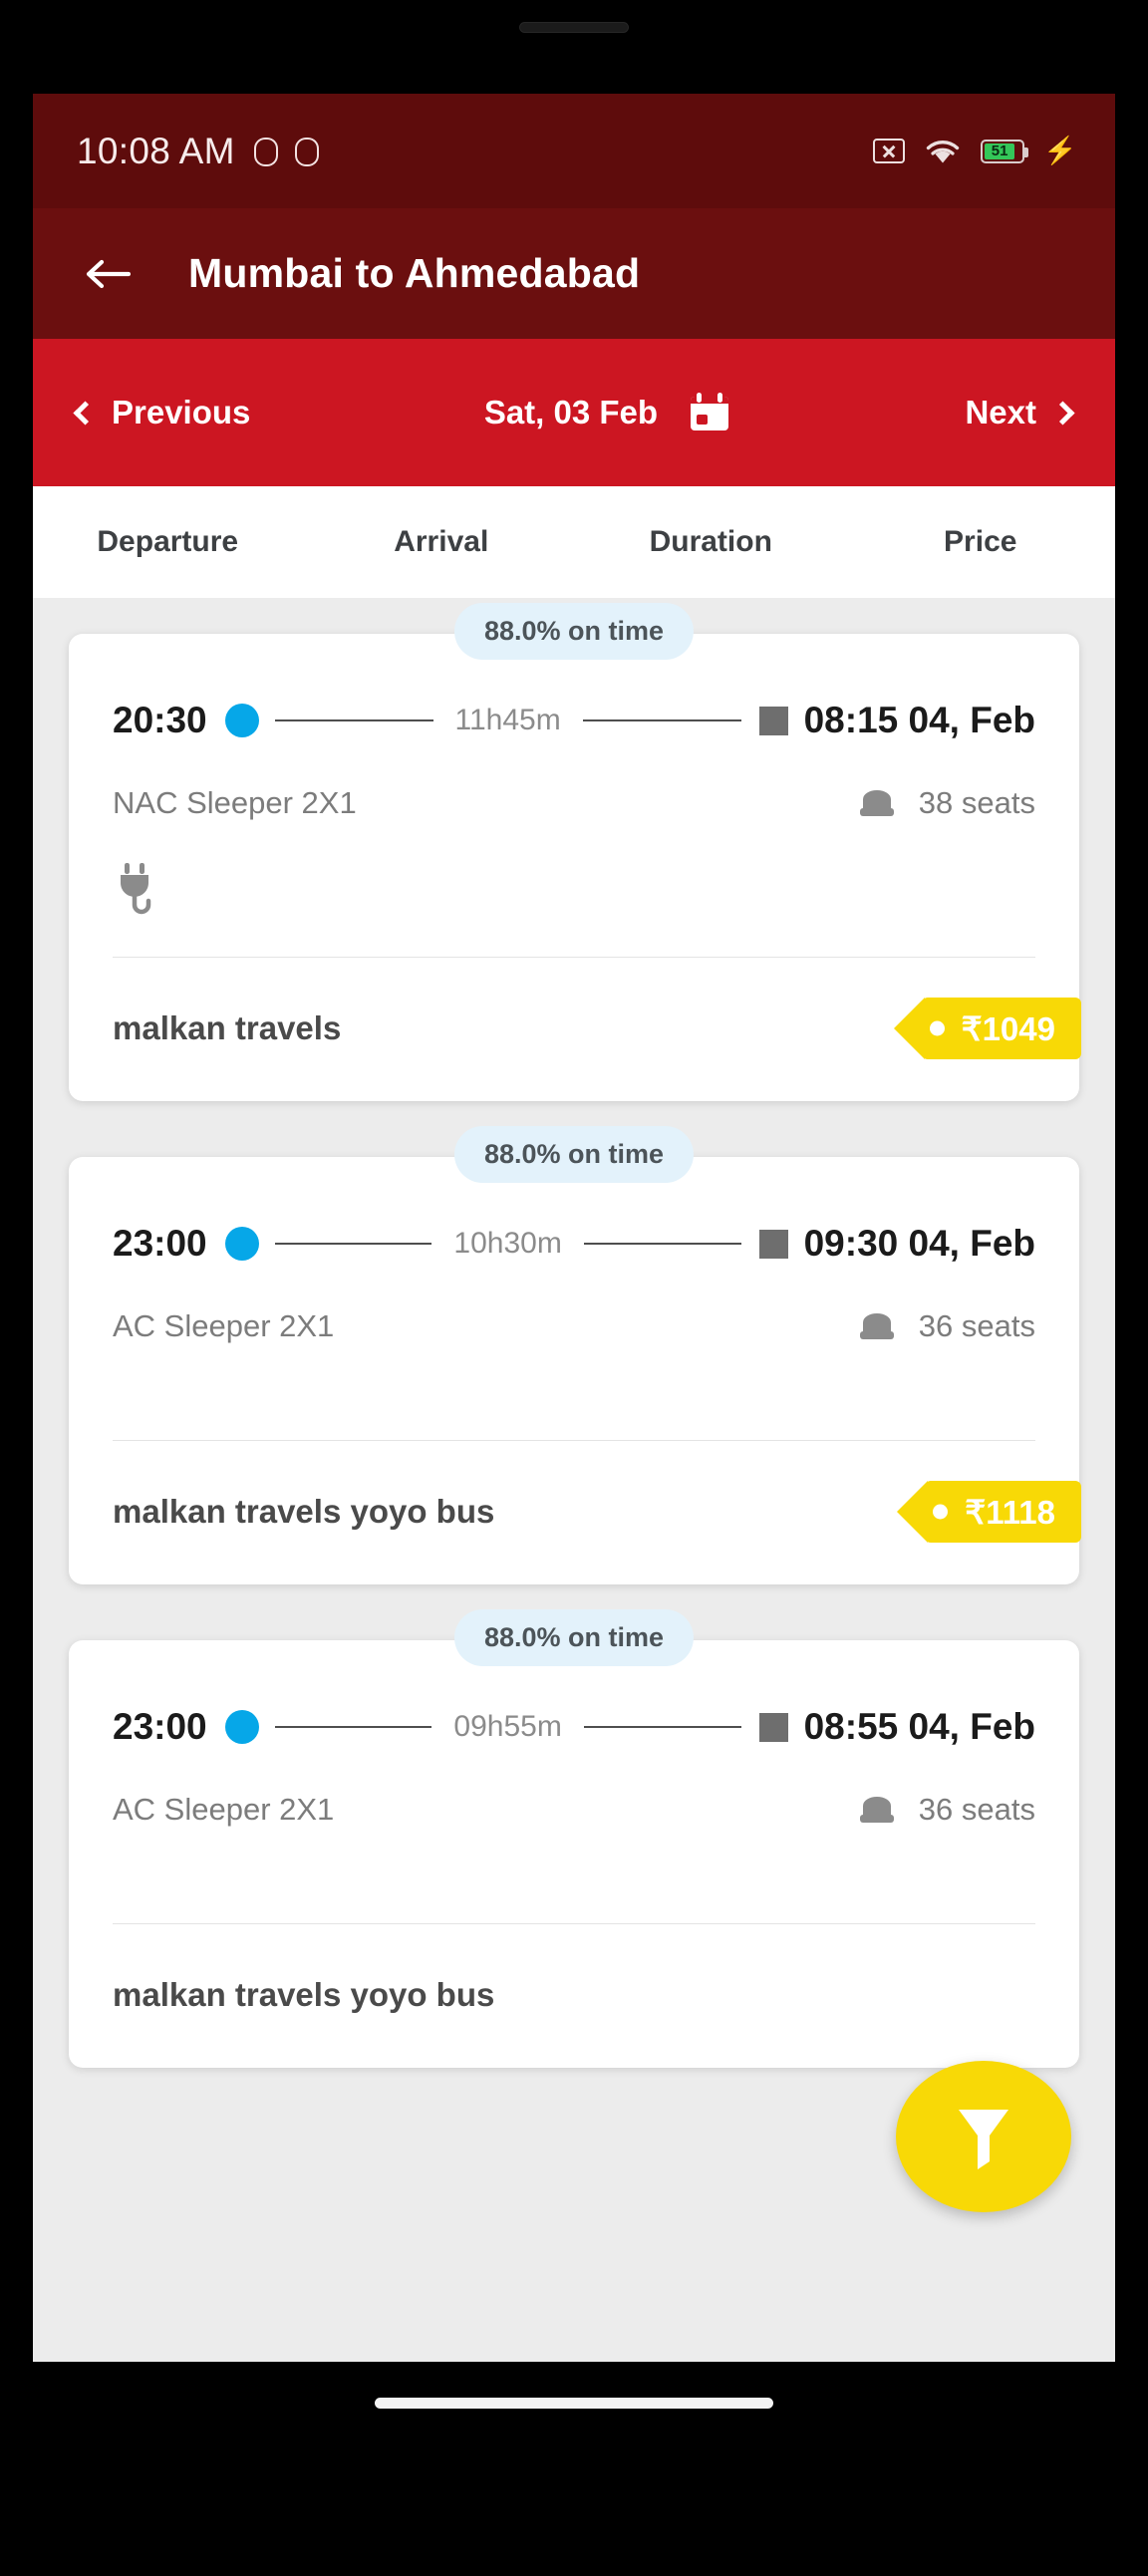 The image size is (1148, 2576). What do you see at coordinates (507, 720) in the screenshot?
I see `trip-duration: 11h45m` at bounding box center [507, 720].